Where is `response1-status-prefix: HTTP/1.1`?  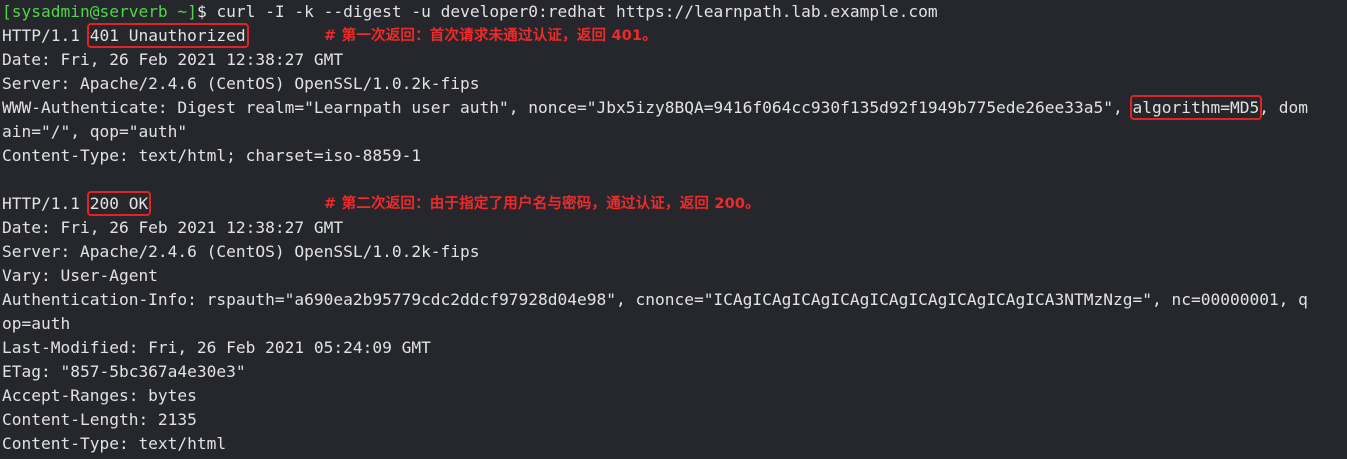
response1-status-prefix: HTTP/1.1 is located at coordinates (46, 35).